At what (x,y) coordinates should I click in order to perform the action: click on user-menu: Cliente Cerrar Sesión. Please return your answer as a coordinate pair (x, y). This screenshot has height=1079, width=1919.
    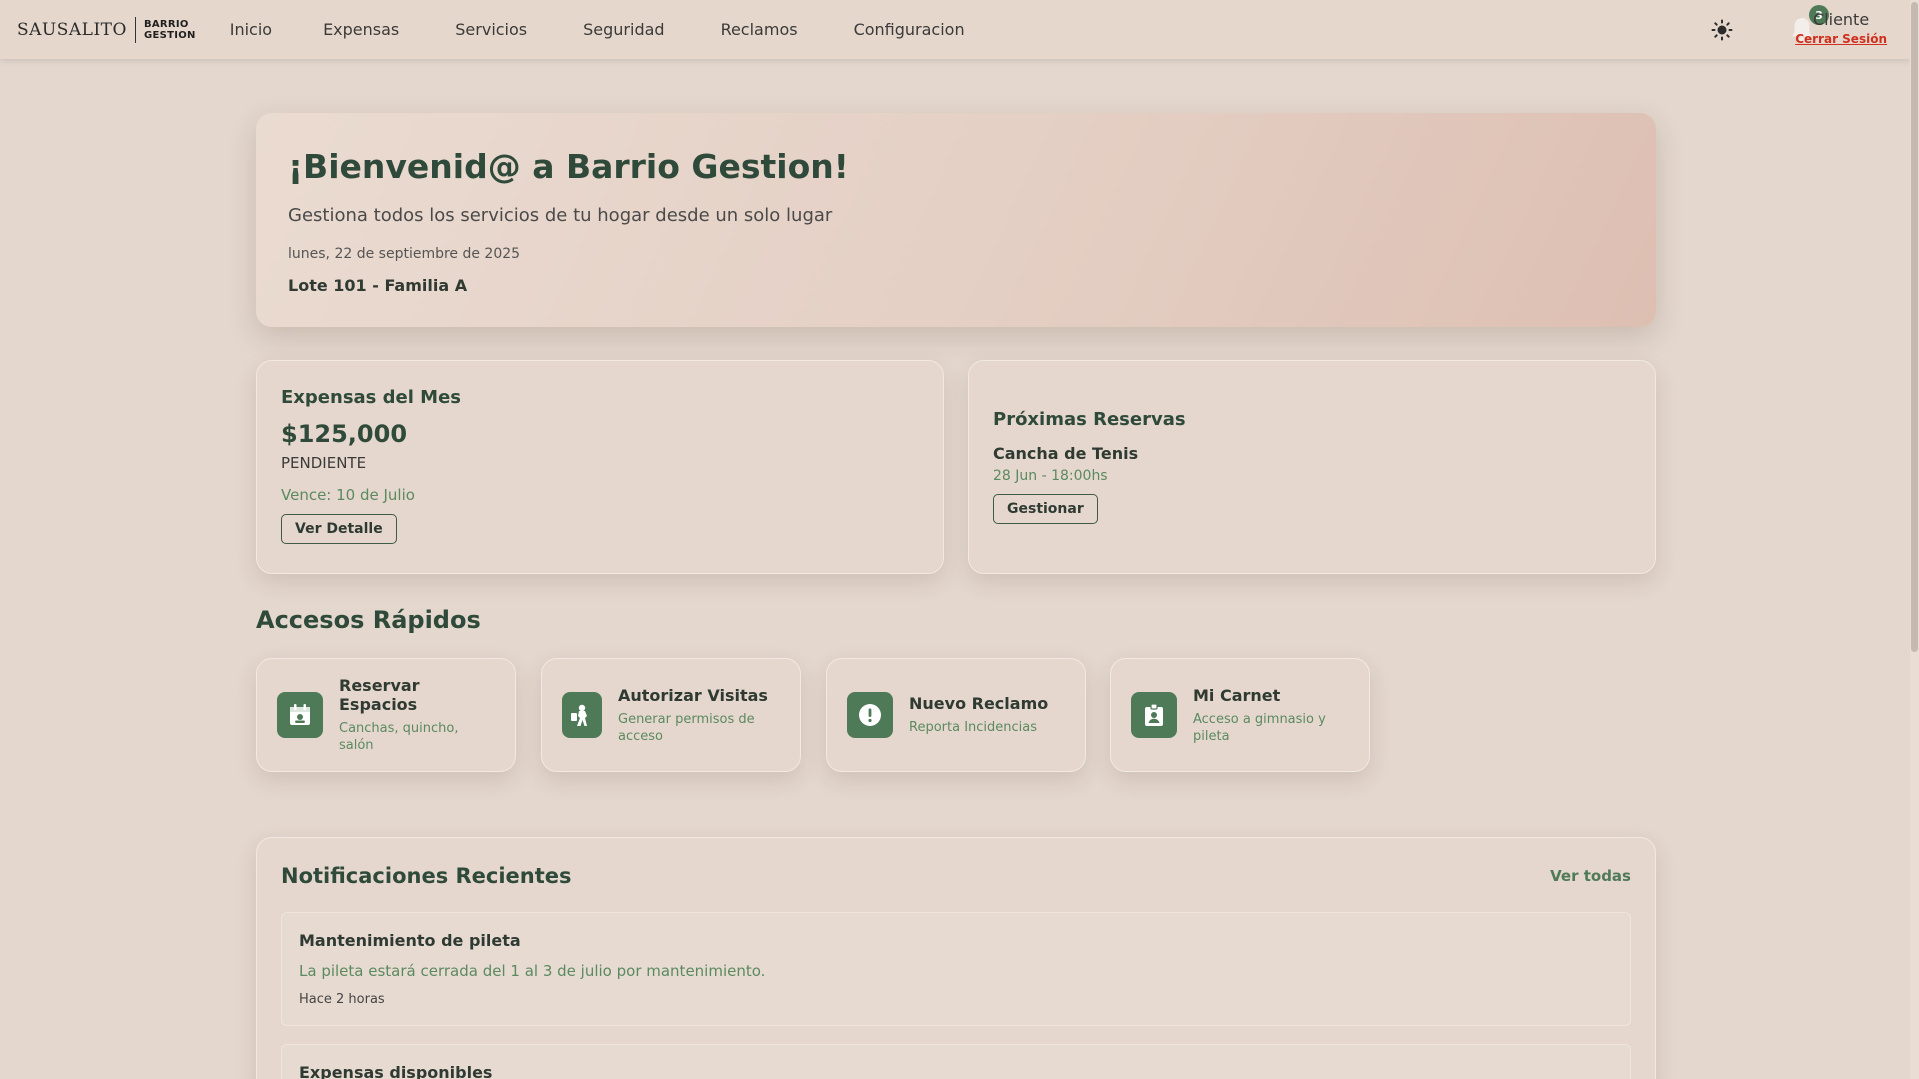
    Looking at the image, I should click on (1841, 28).